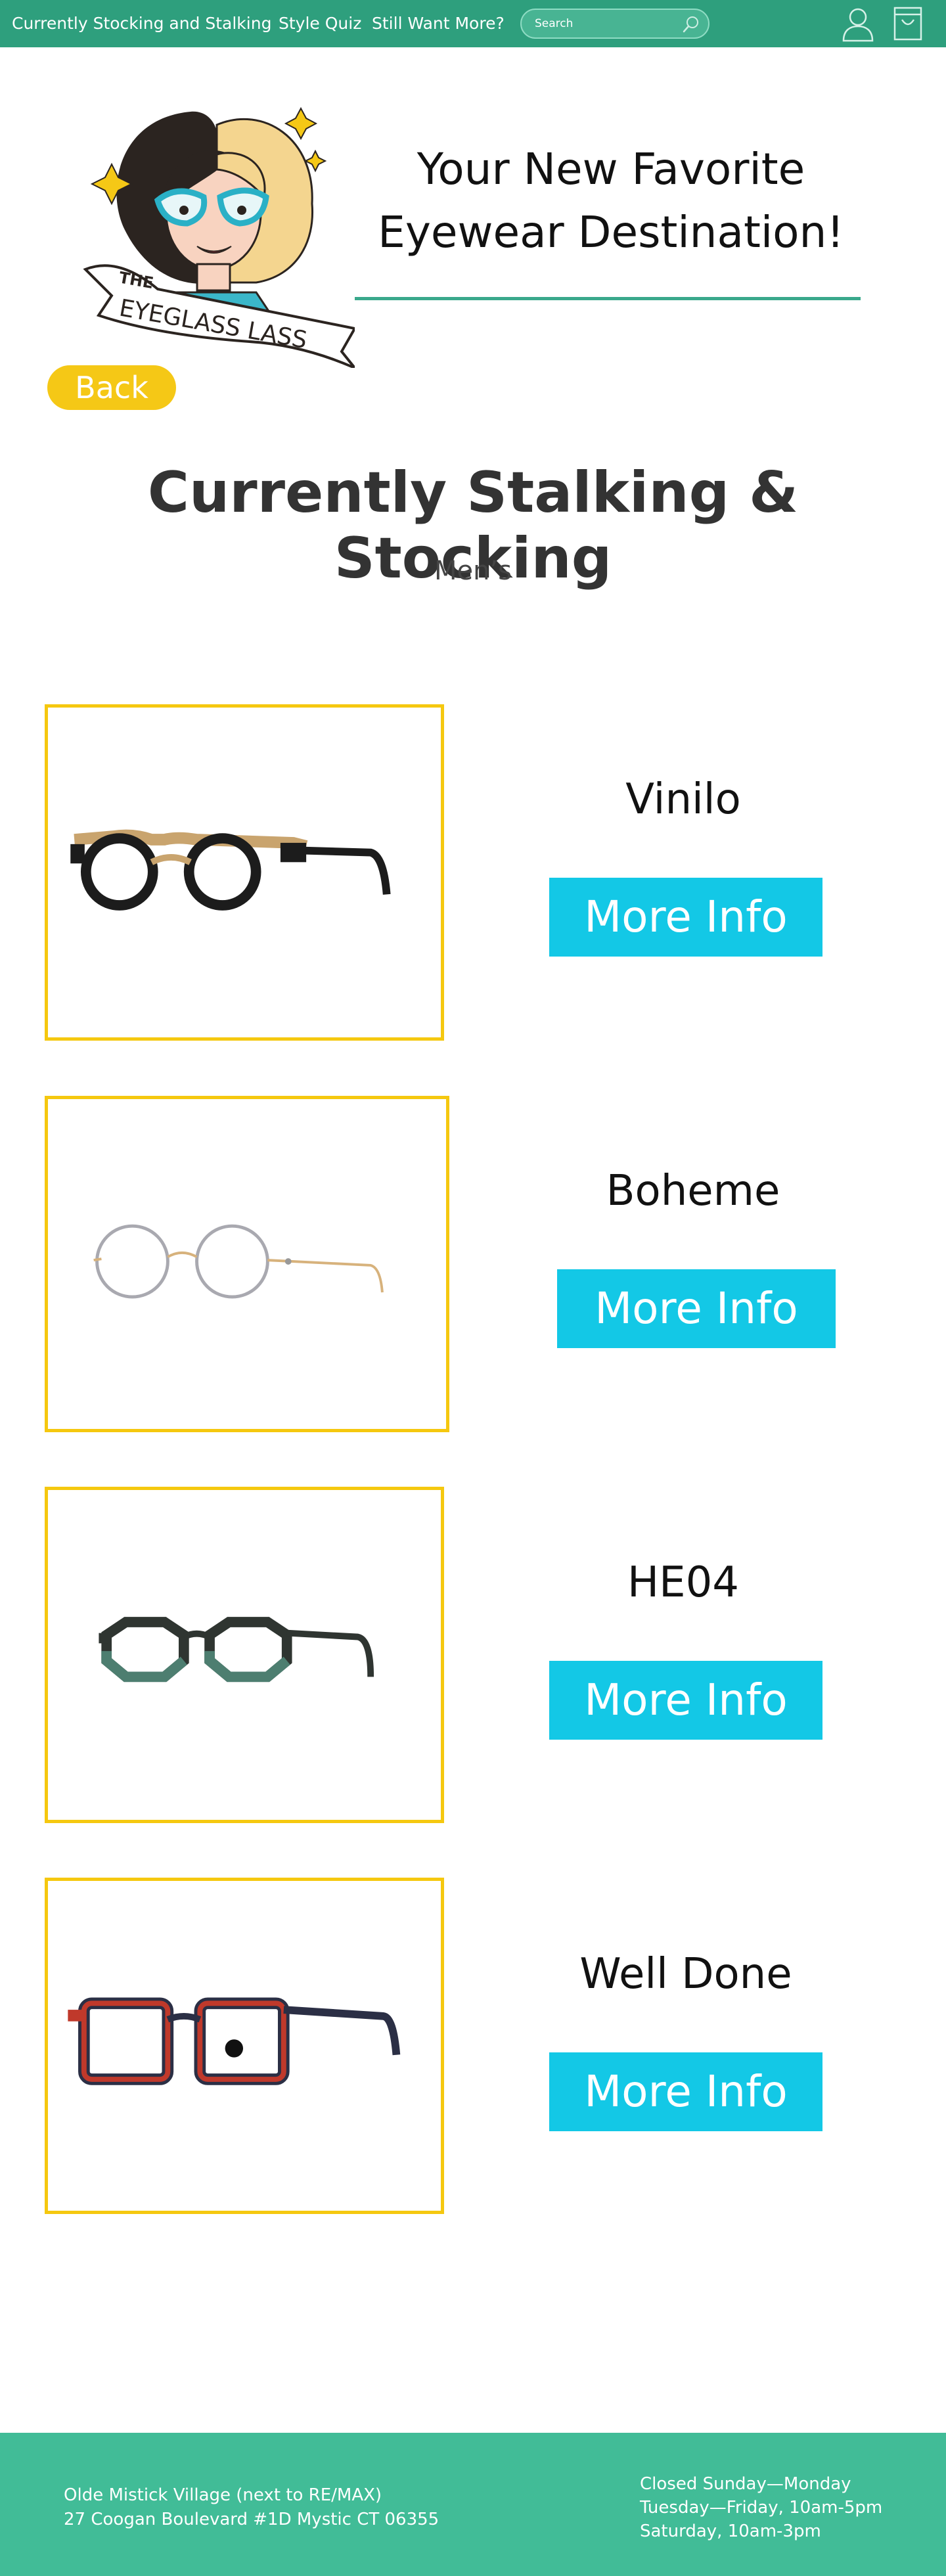 Image resolution: width=946 pixels, height=2576 pixels. What do you see at coordinates (230, 870) in the screenshot?
I see `glasses-image-vinilo` at bounding box center [230, 870].